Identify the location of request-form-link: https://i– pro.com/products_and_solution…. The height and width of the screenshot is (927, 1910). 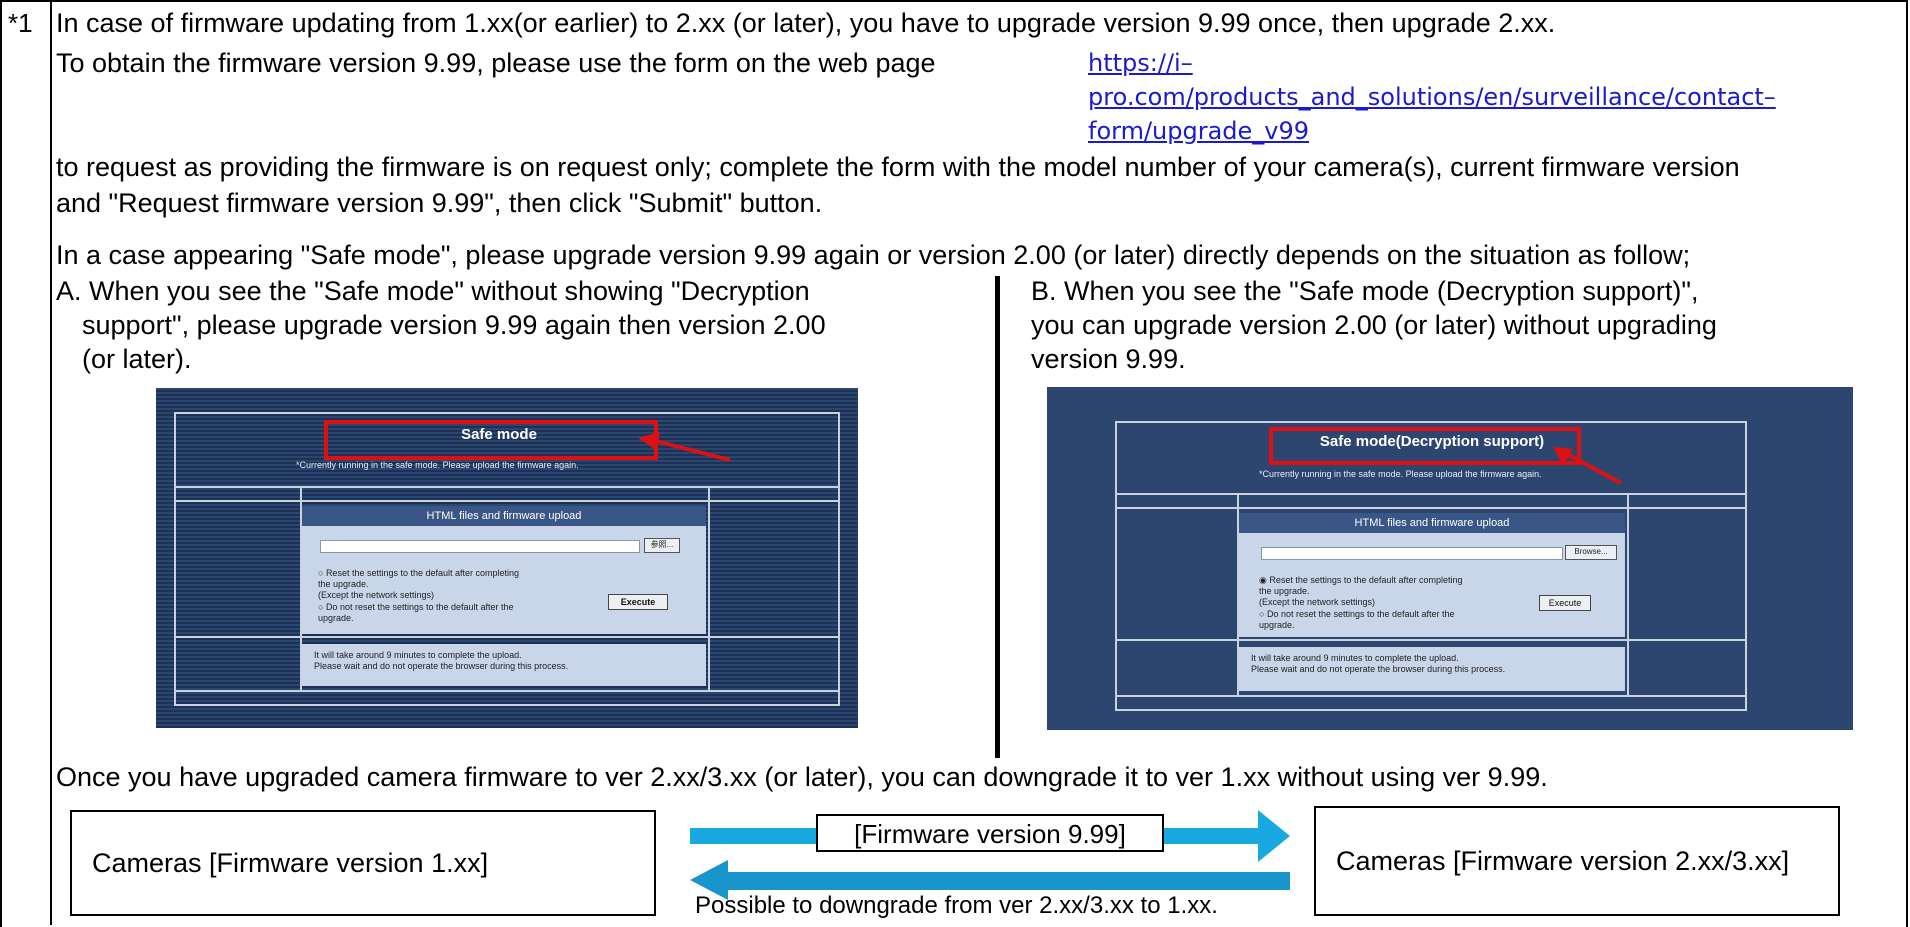
(1432, 97).